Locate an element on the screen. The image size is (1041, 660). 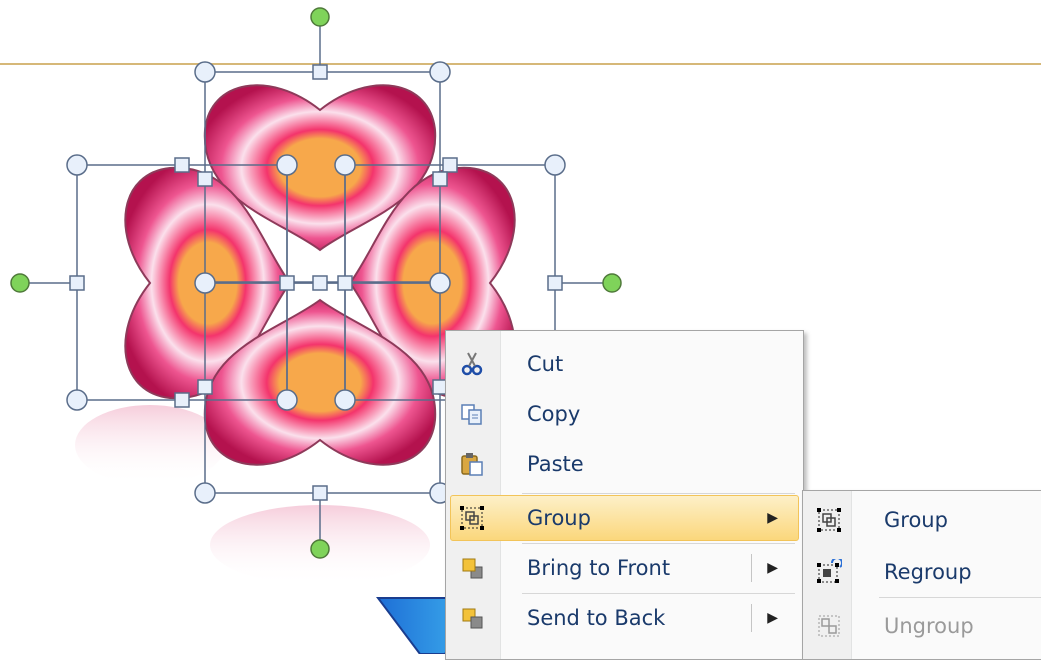
group-submenu: Group Regroup Ungroup is located at coordinates (921, 575).